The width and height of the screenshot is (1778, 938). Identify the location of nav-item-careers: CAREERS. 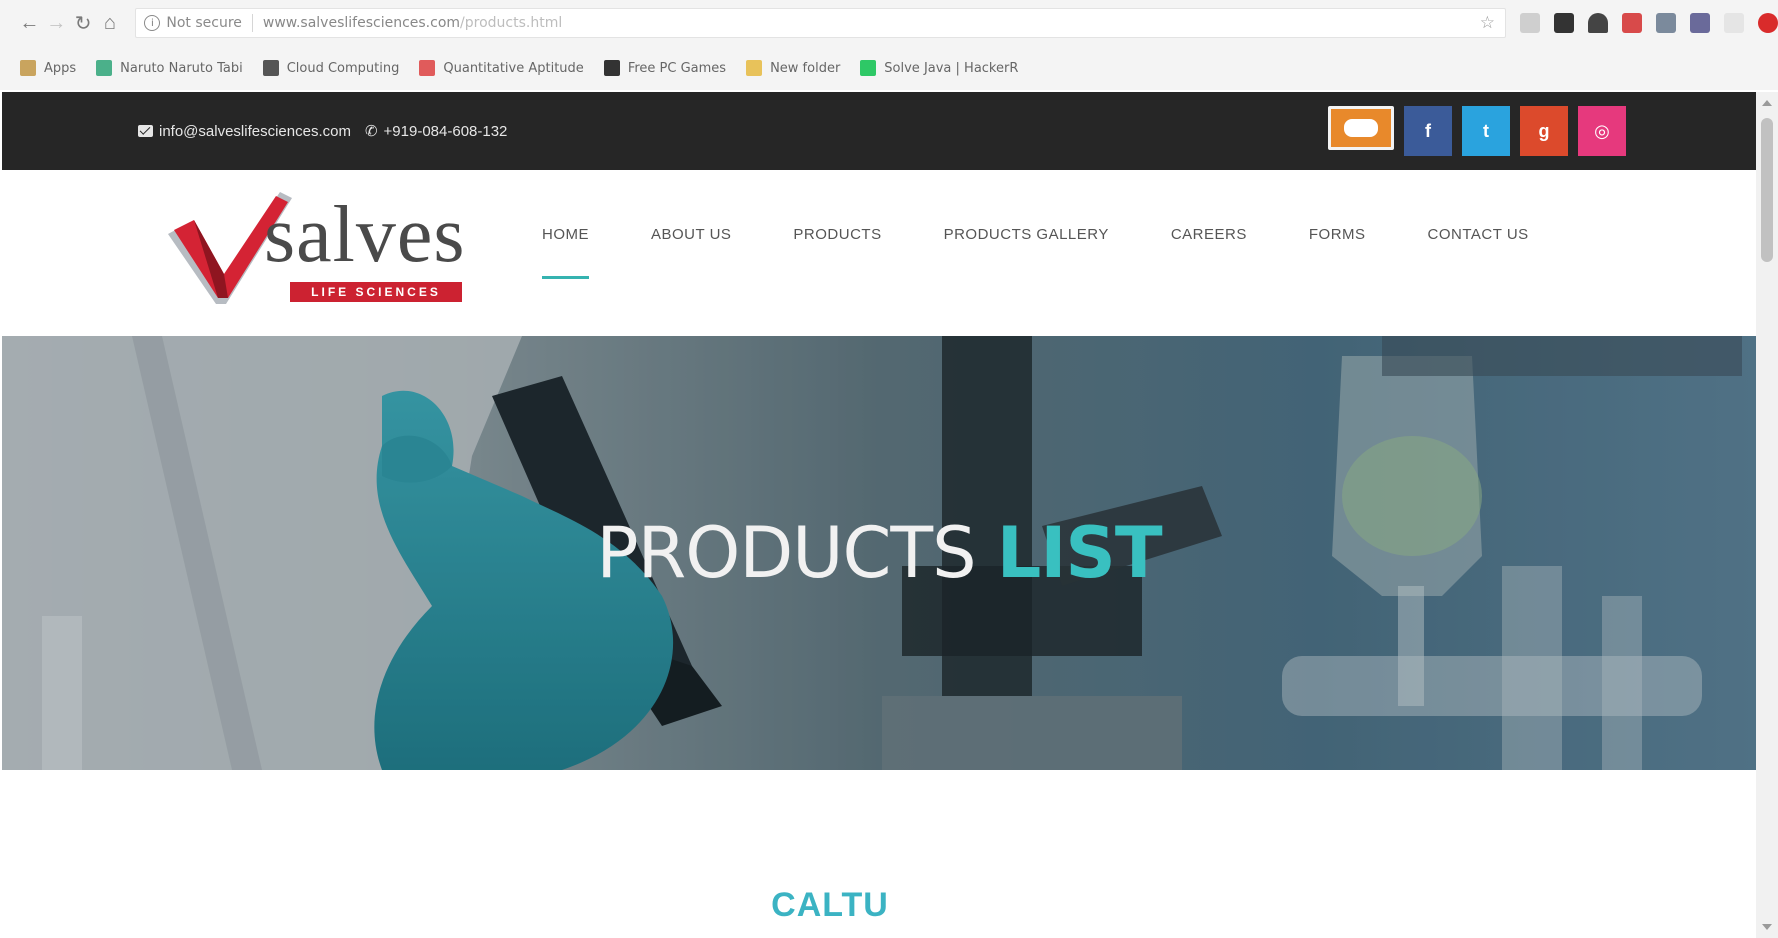
(1209, 234).